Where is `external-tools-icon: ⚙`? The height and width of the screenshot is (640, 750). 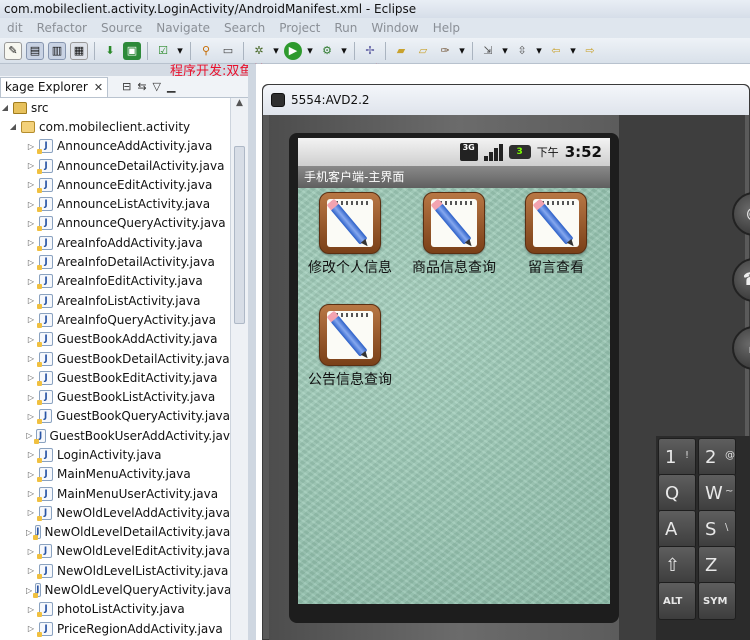 external-tools-icon: ⚙ is located at coordinates (327, 51).